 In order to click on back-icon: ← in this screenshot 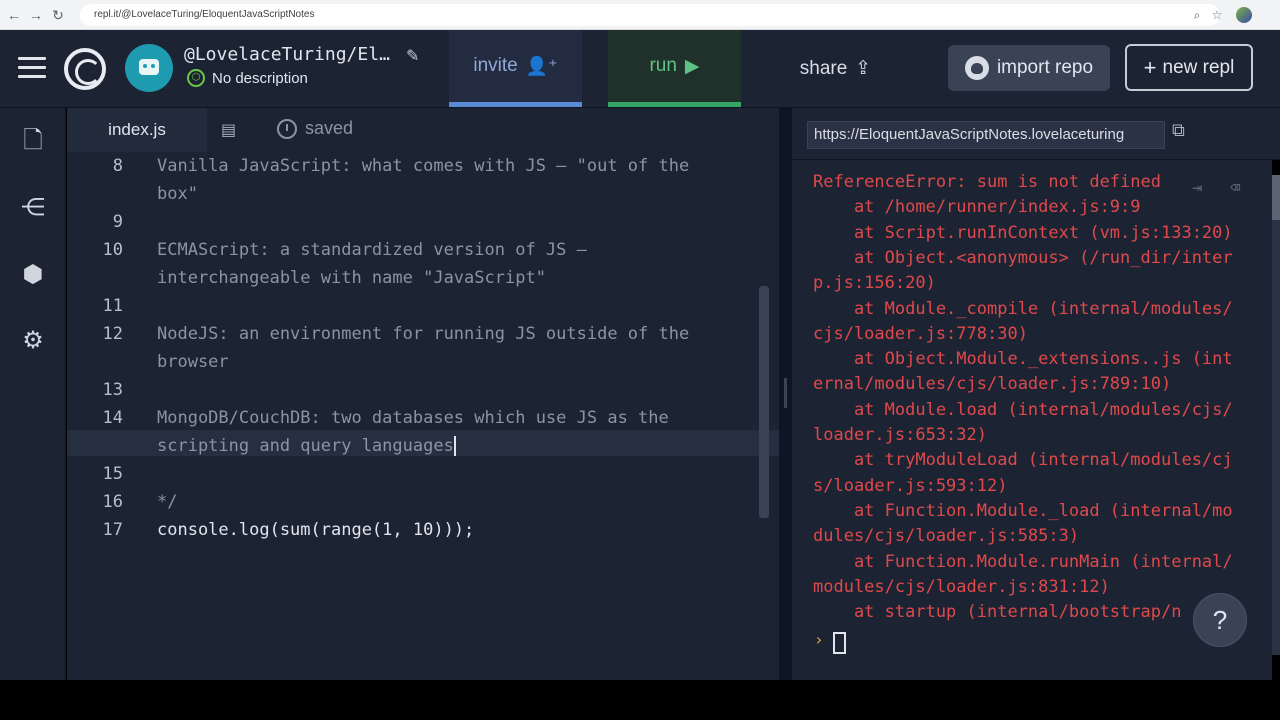, I will do `click(14, 15)`.